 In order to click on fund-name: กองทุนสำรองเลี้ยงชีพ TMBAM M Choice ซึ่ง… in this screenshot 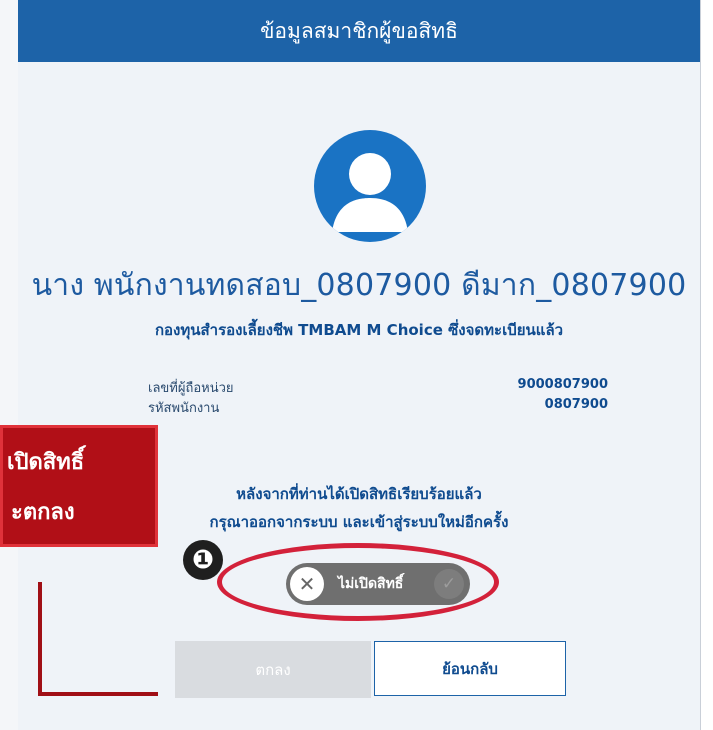, I will do `click(359, 330)`.